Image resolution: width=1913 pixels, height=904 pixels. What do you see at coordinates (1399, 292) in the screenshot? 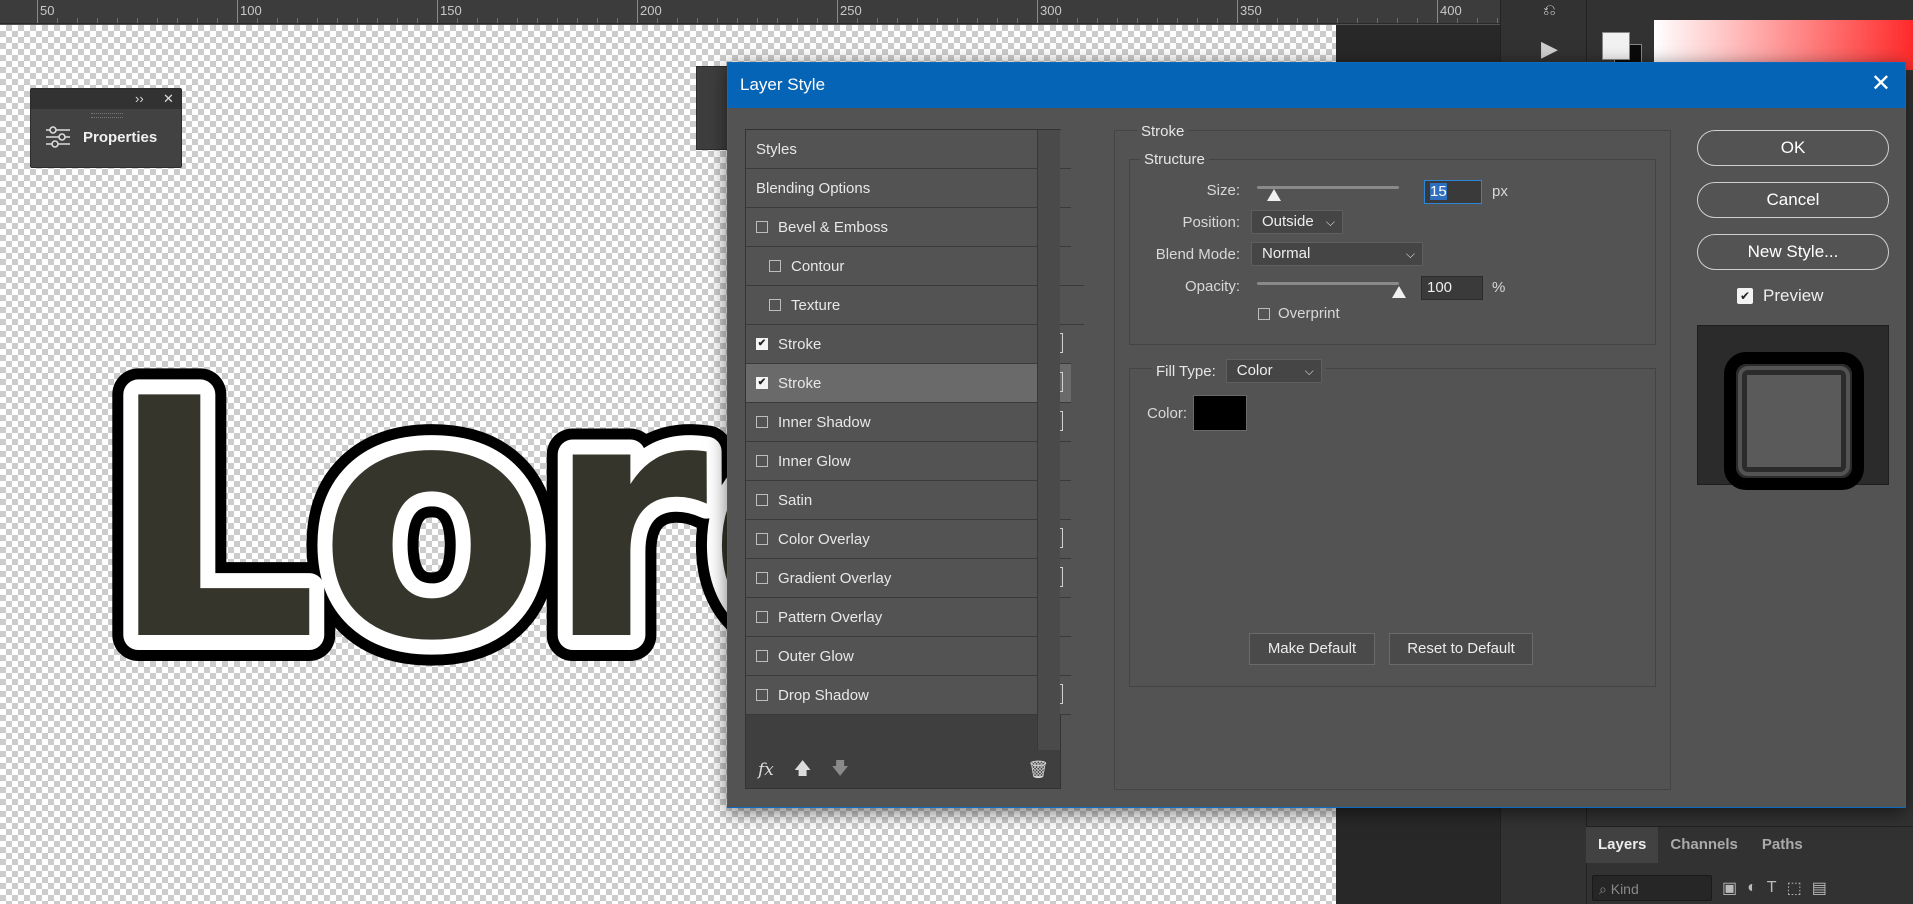
I see `opacity-slider-thumb` at bounding box center [1399, 292].